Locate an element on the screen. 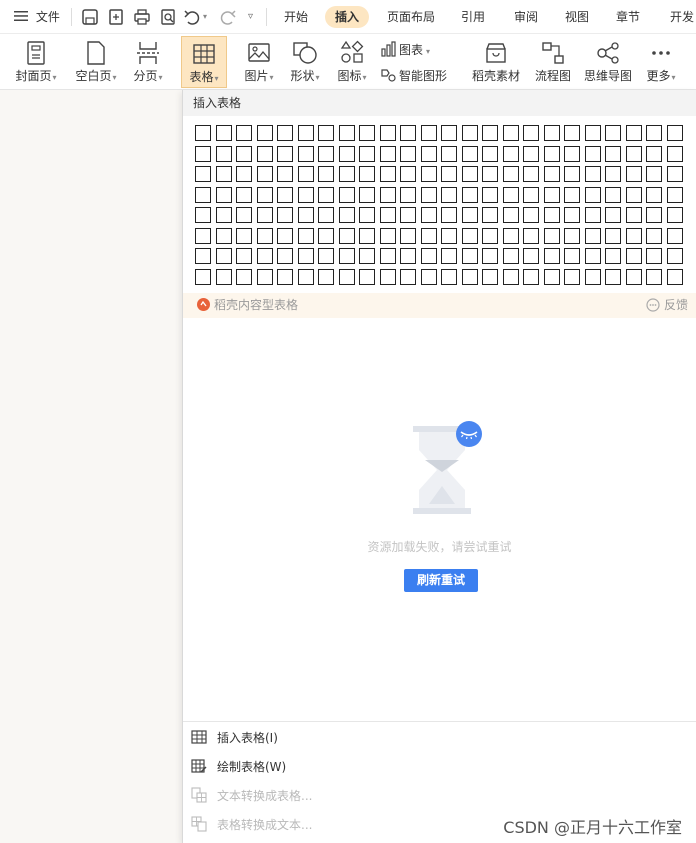 Image resolution: width=696 pixels, height=843 pixels. more-button: 更多▾ is located at coordinates (661, 62).